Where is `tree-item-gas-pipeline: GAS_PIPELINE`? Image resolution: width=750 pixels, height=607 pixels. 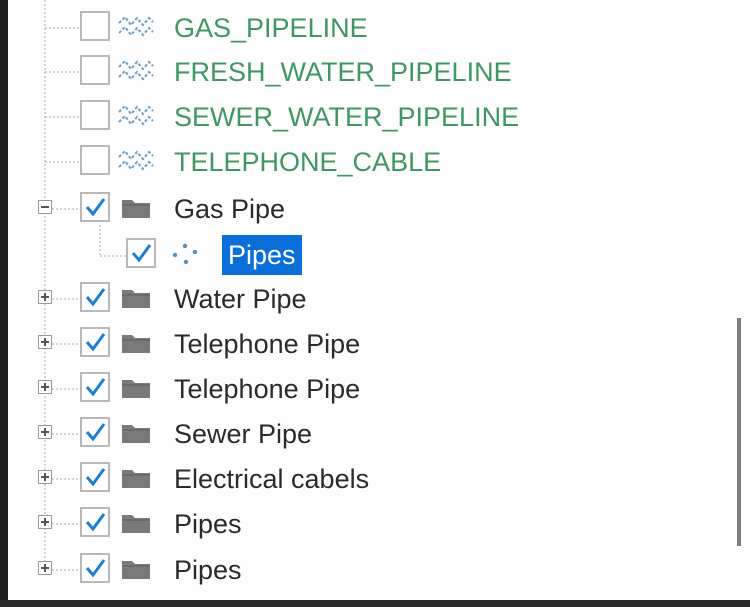
tree-item-gas-pipeline: GAS_PIPELINE is located at coordinates (358, 28).